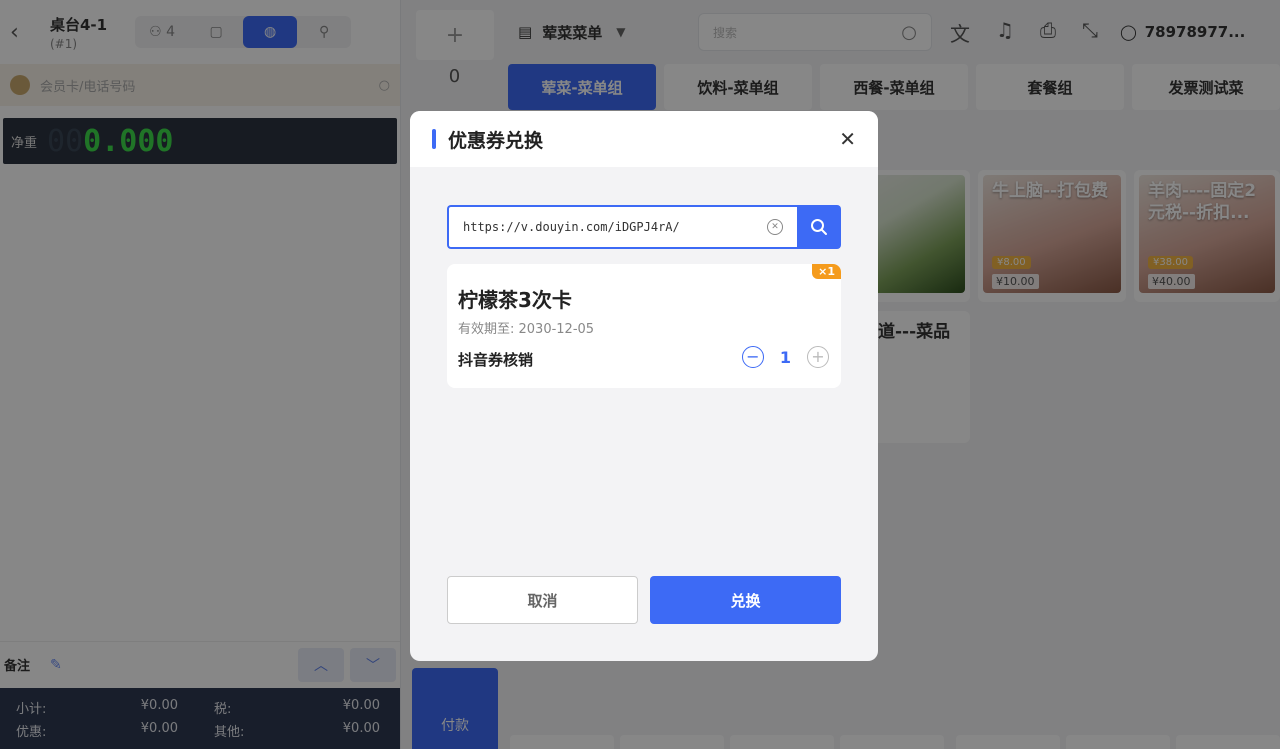  I want to click on coupon-card: ×1 柠檬茶3次卡 有效期至: 2030-12-05 抖音券核销 − 1 +, so click(644, 326).